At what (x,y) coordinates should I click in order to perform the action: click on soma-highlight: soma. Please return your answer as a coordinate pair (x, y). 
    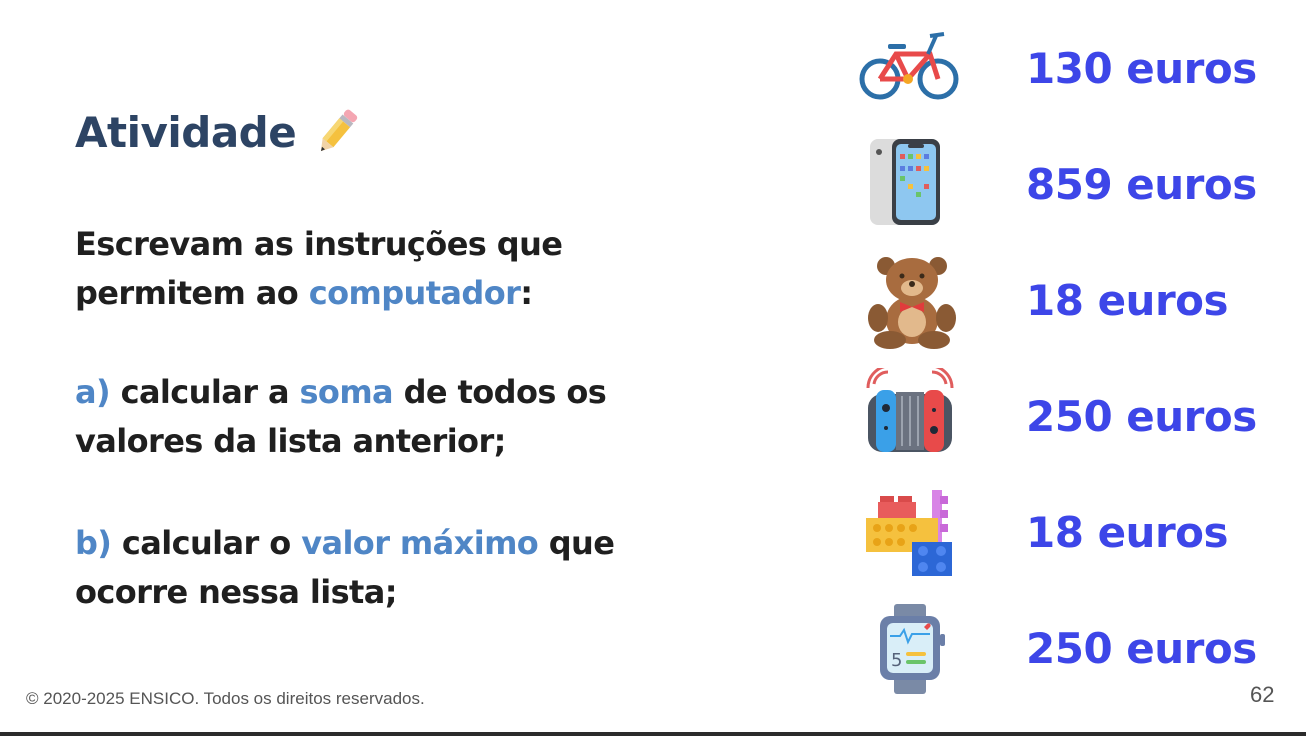
    Looking at the image, I should click on (346, 392).